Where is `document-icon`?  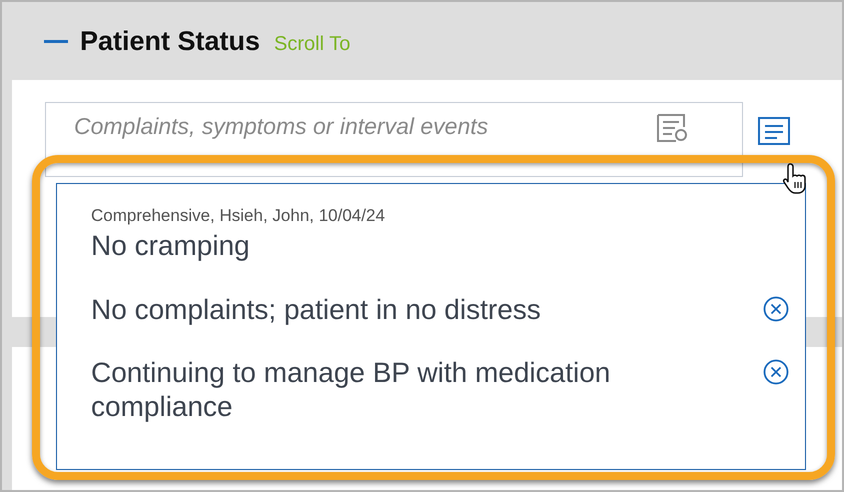
document-icon is located at coordinates (774, 131).